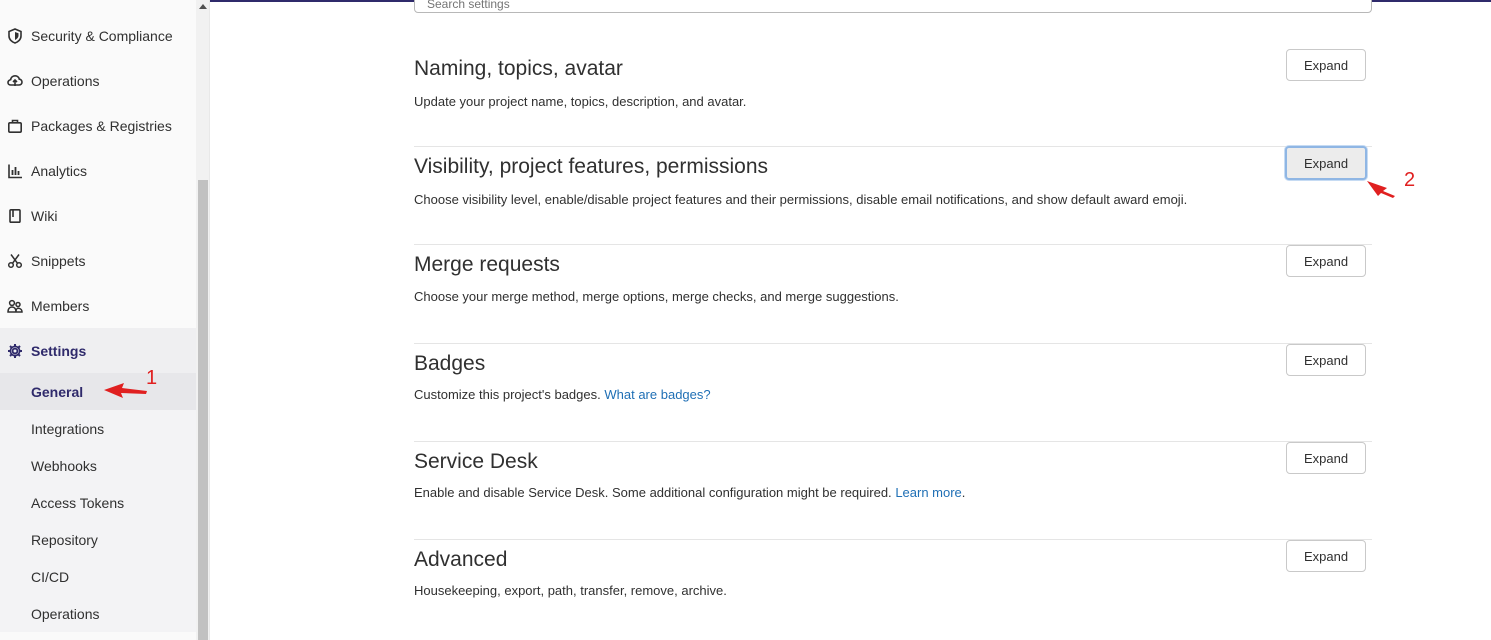  I want to click on what-are-badges-link: What are badges?, so click(657, 394).